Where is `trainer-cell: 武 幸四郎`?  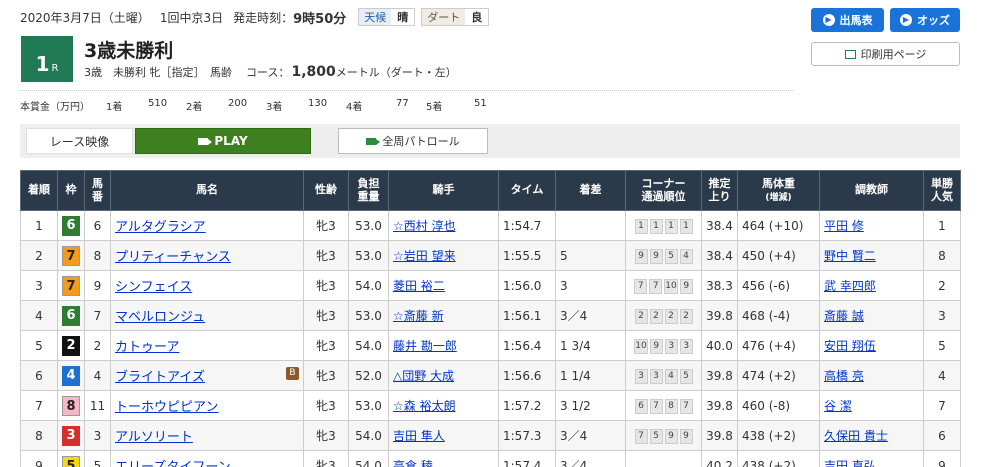
trainer-cell: 武 幸四郎 is located at coordinates (871, 285).